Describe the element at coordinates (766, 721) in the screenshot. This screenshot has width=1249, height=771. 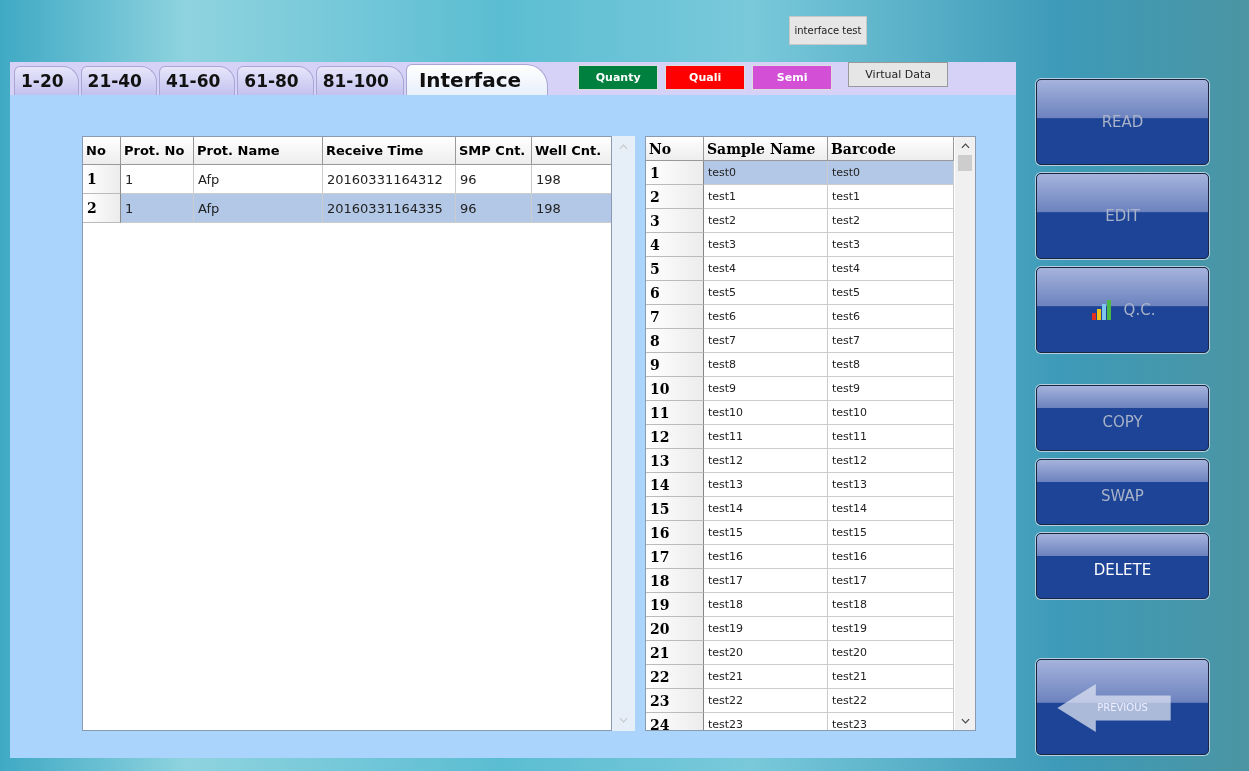
I see `table-cell: test23` at that location.